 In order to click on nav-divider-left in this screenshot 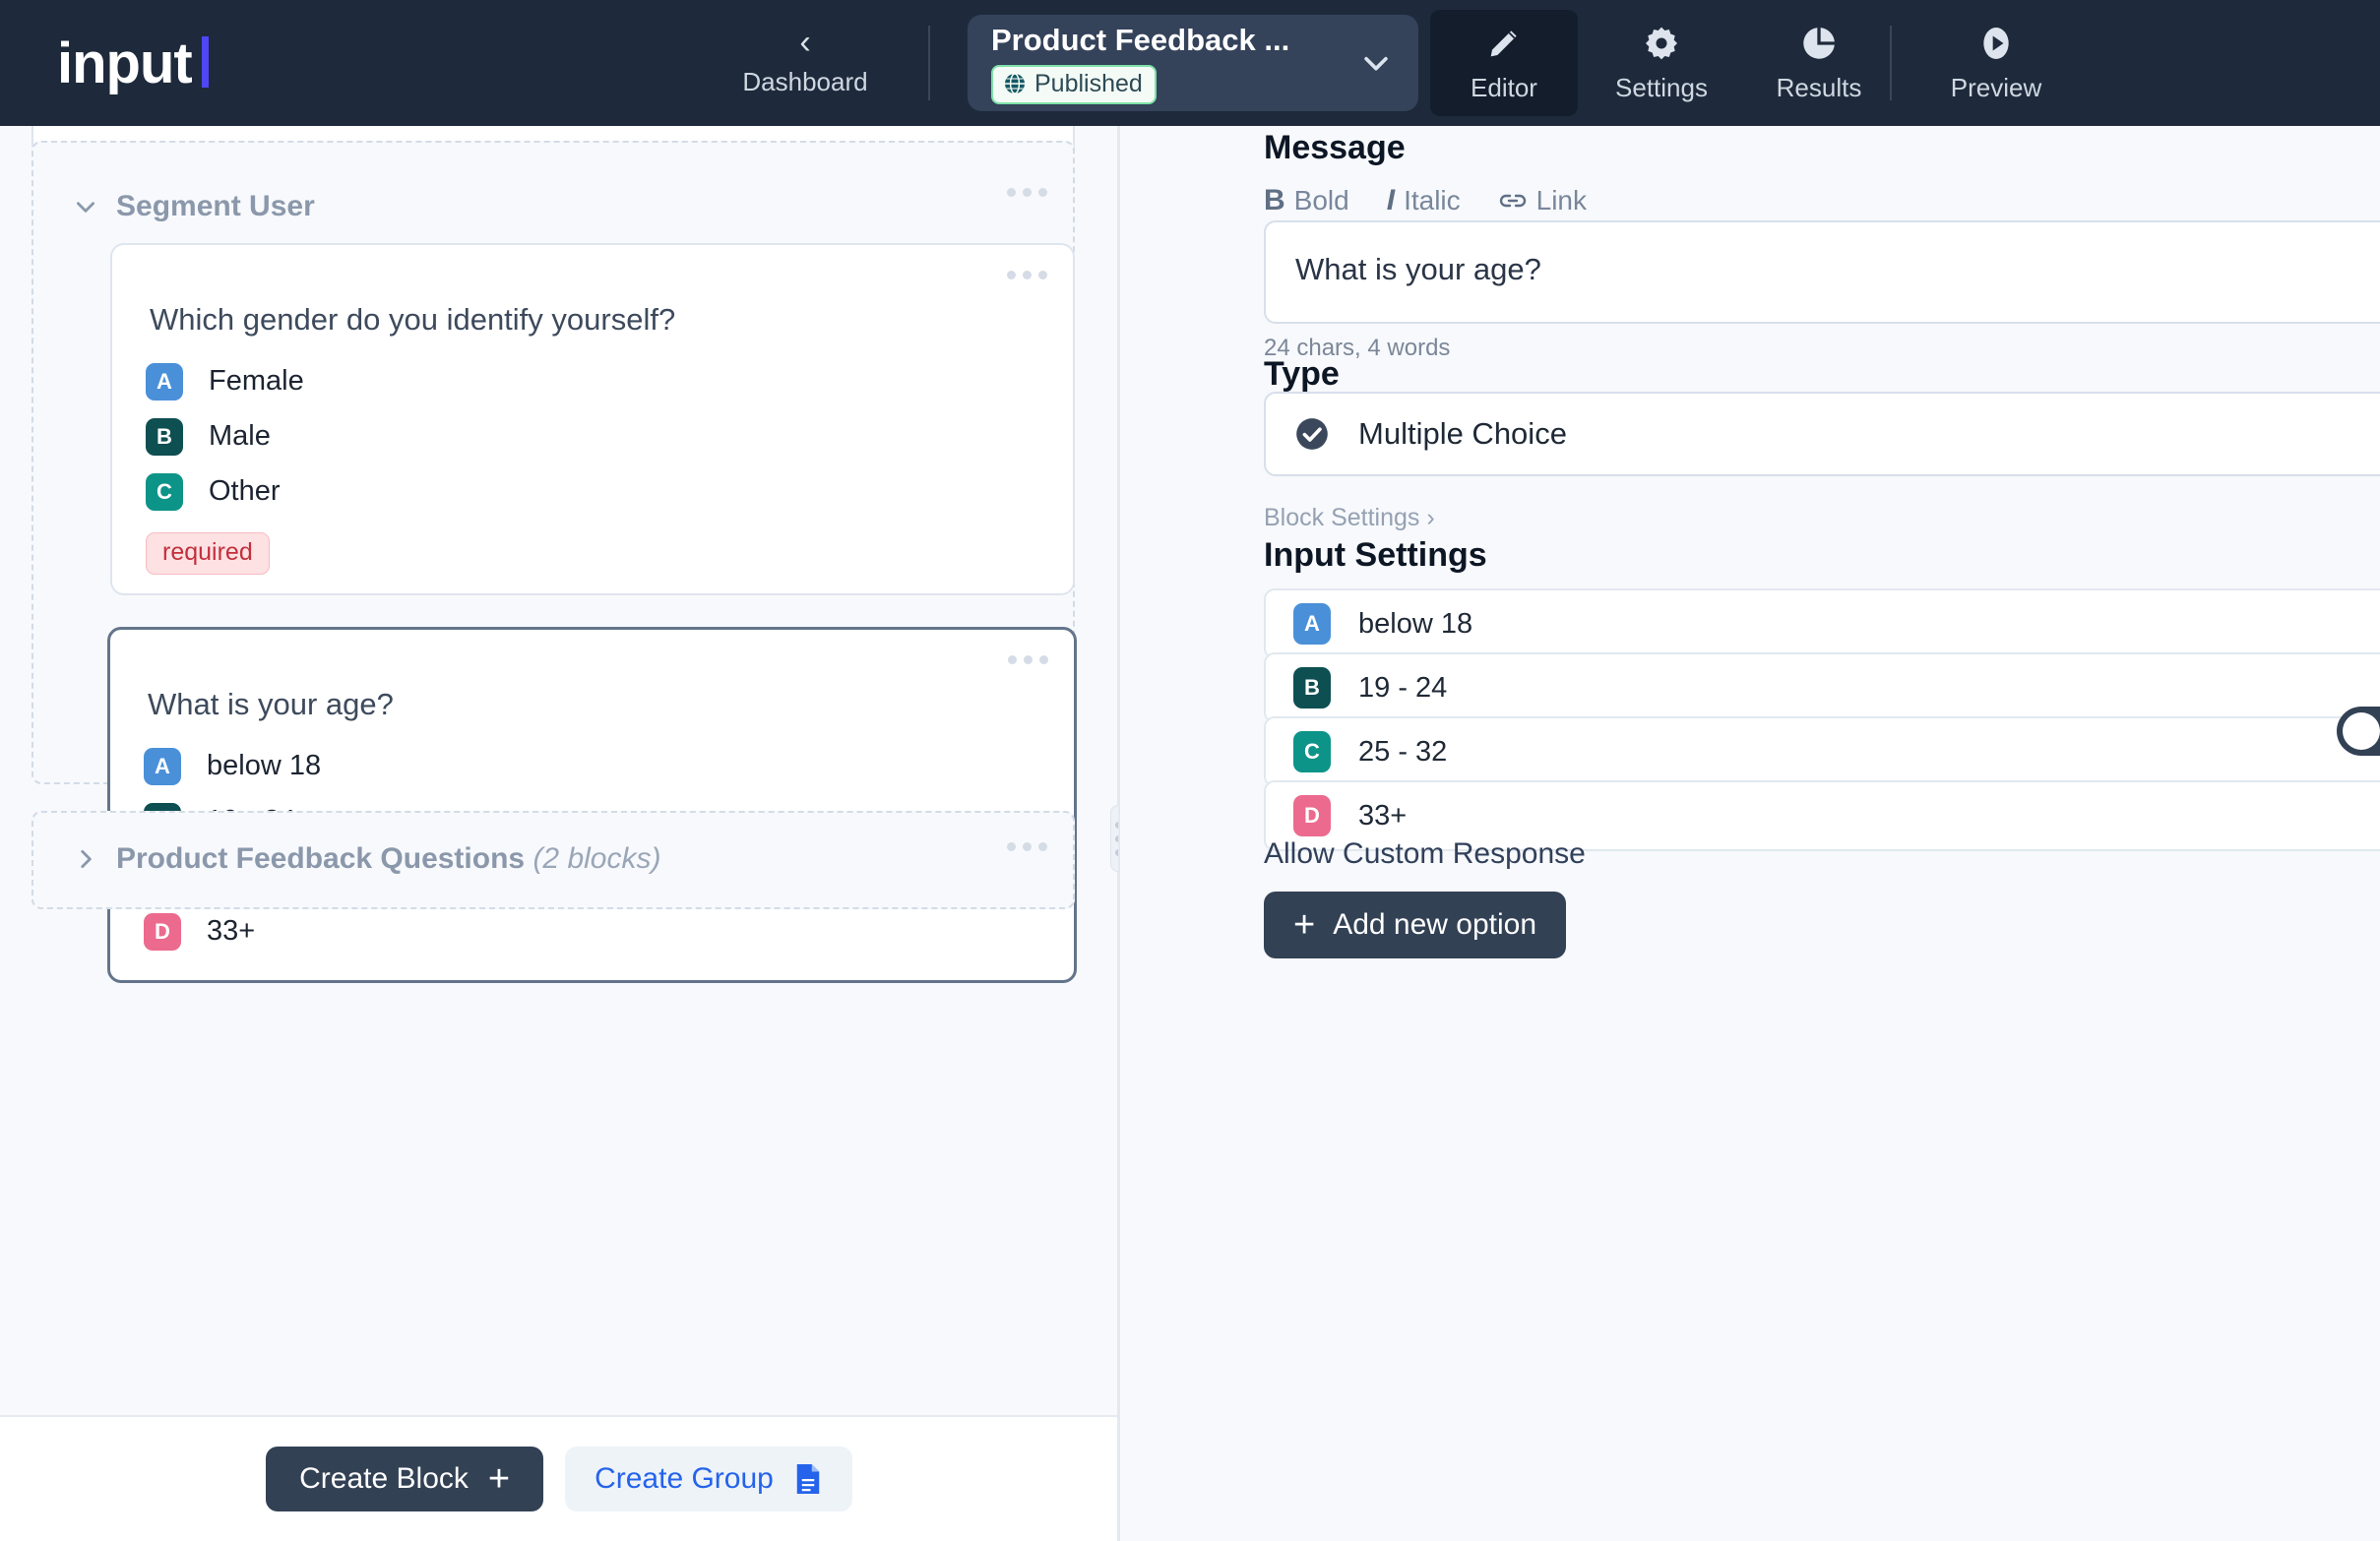, I will do `click(929, 63)`.